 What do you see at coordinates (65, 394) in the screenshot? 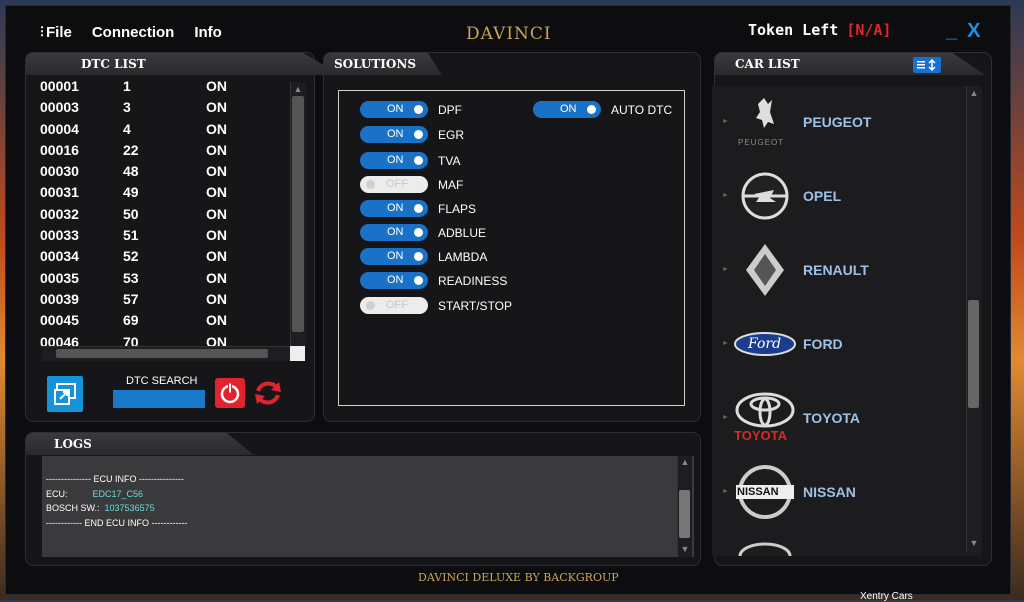
I see `detach-button` at bounding box center [65, 394].